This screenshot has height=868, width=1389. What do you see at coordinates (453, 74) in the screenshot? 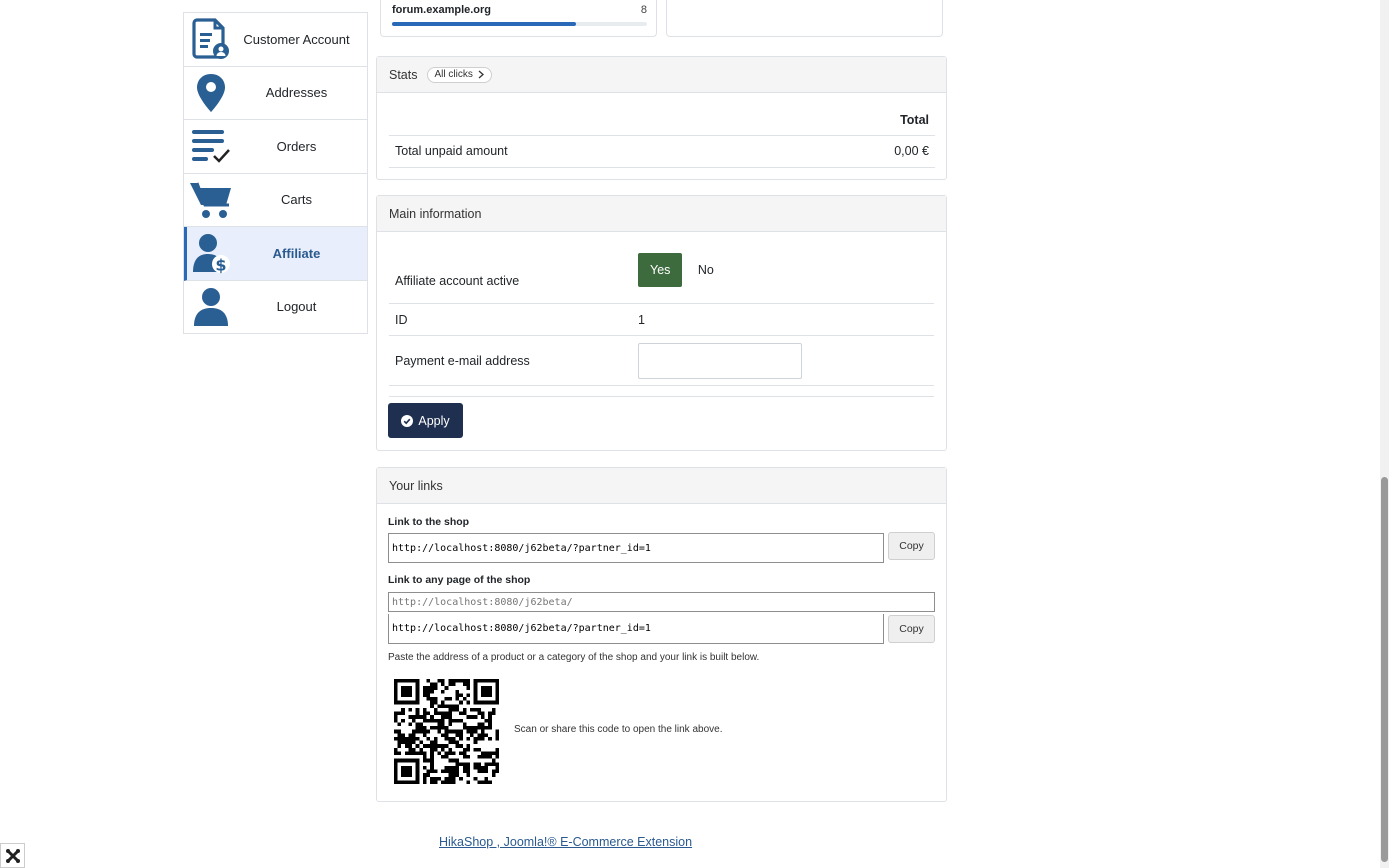
I see `all-clicks-label: All clicks` at bounding box center [453, 74].